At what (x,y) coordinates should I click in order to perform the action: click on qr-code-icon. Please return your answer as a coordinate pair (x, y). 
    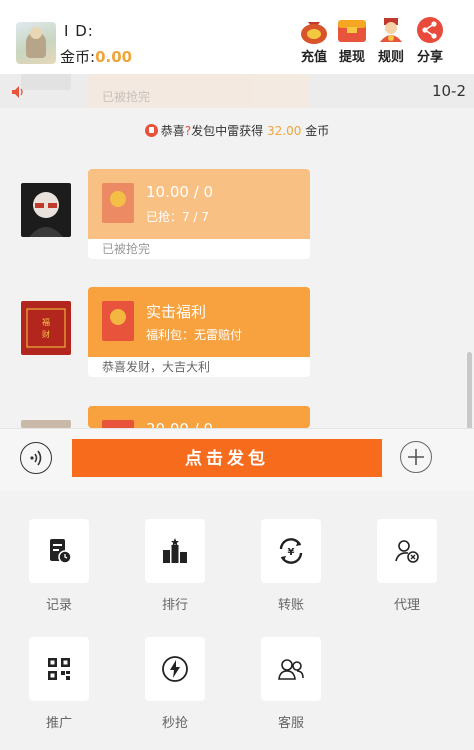
    Looking at the image, I should click on (59, 669).